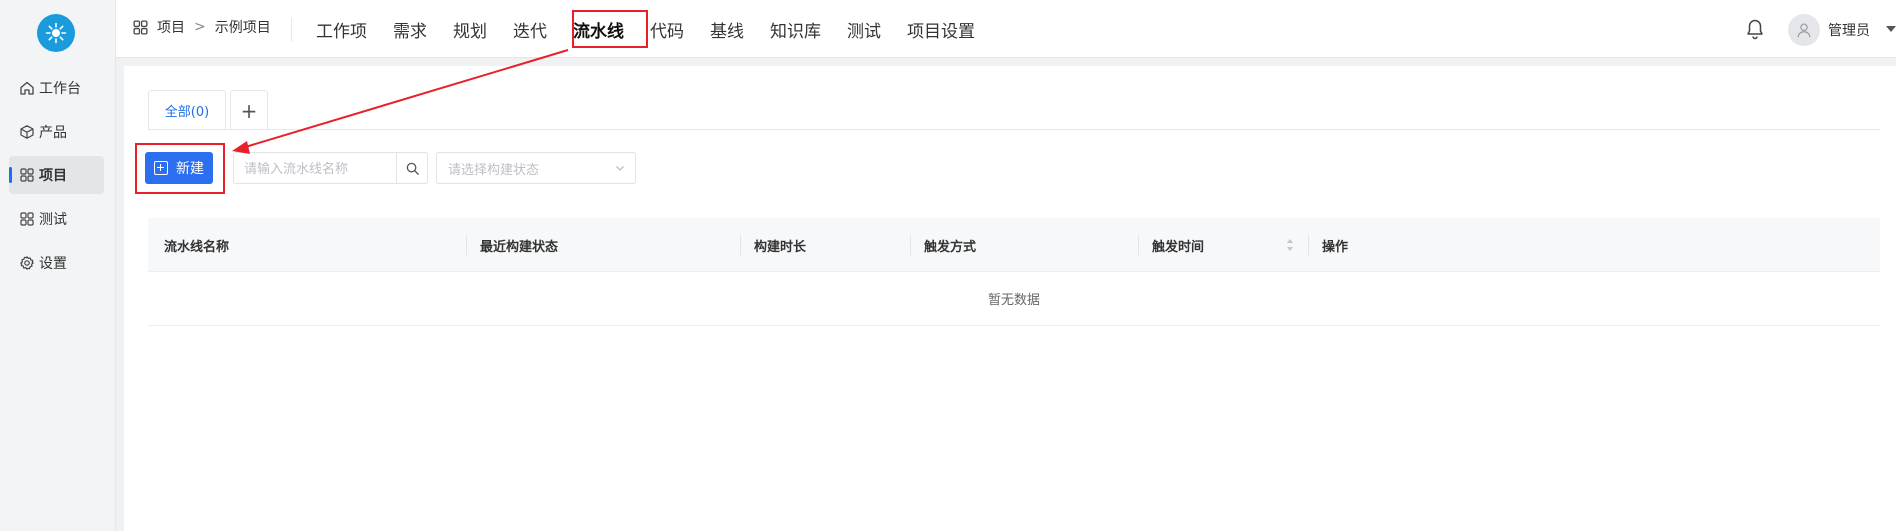 The height and width of the screenshot is (531, 1896). I want to click on pipeline-search-input, so click(315, 168).